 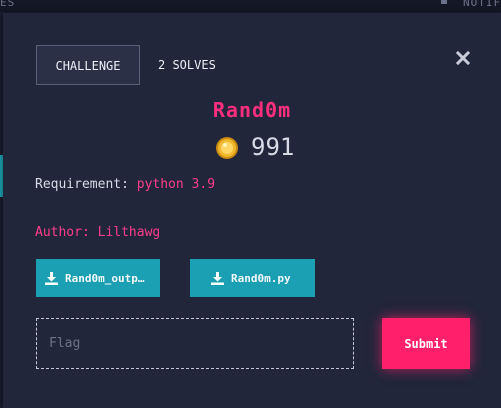 What do you see at coordinates (187, 65) in the screenshot?
I see `tab-solves: 2 SOLVES` at bounding box center [187, 65].